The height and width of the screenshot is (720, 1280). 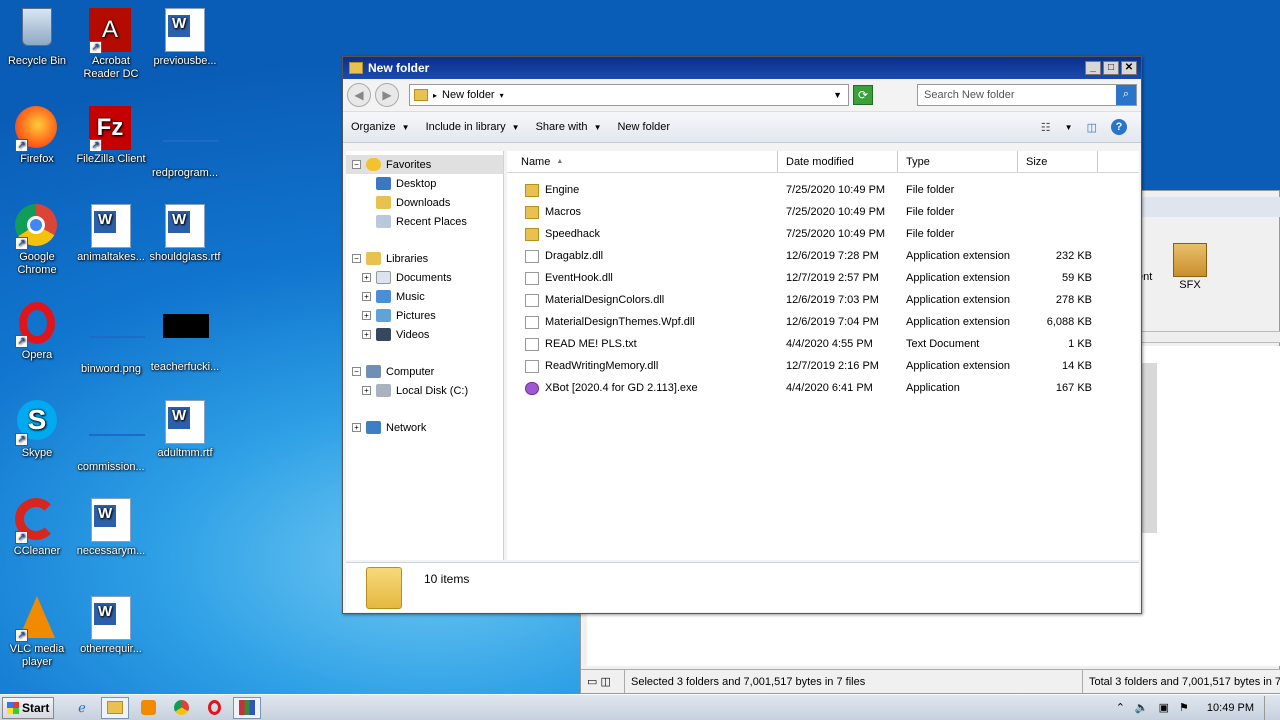 I want to click on show-desktop-button, so click(x=1269, y=707).